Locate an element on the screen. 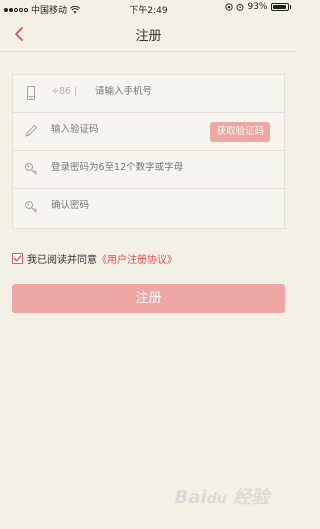 The width and height of the screenshot is (320, 529). password-row is located at coordinates (148, 170).